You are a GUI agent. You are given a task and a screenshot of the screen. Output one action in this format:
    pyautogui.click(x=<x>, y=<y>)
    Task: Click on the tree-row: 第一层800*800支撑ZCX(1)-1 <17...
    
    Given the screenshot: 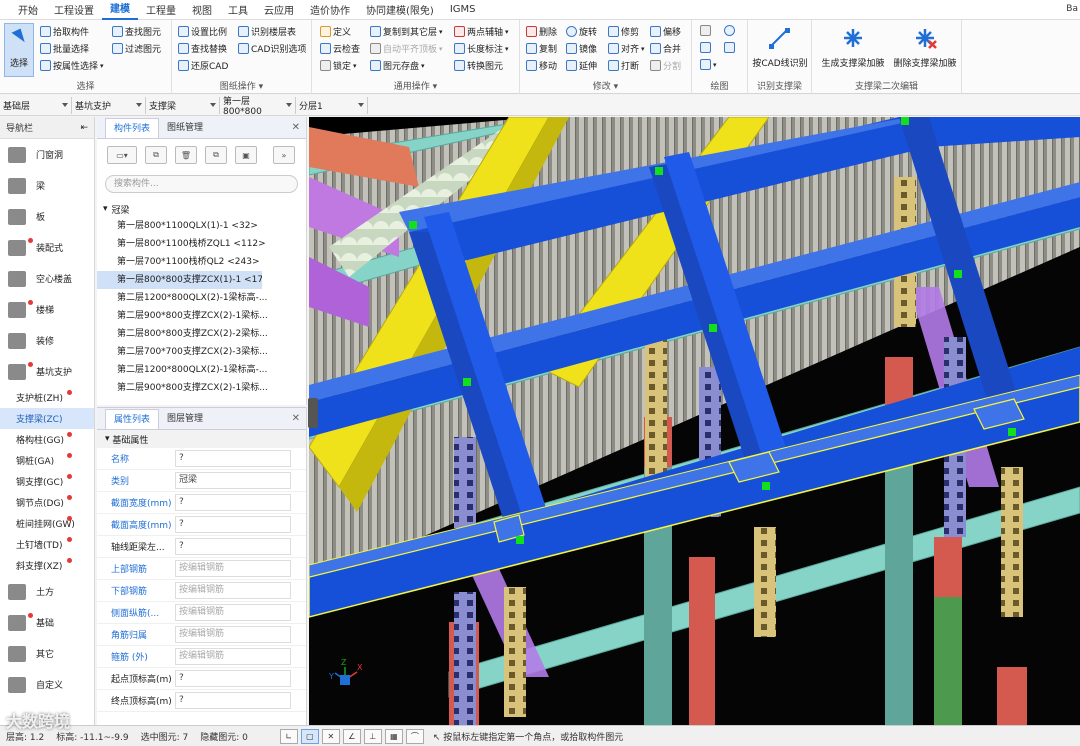 What is the action you would take?
    pyautogui.click(x=179, y=280)
    